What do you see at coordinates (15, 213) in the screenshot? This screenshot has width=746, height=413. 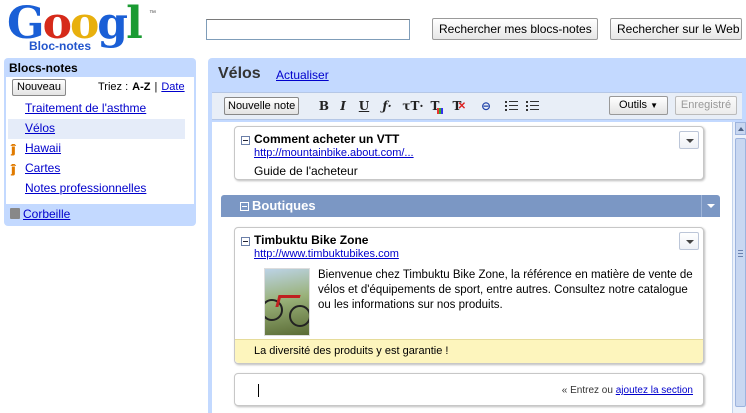 I see `trash-icon` at bounding box center [15, 213].